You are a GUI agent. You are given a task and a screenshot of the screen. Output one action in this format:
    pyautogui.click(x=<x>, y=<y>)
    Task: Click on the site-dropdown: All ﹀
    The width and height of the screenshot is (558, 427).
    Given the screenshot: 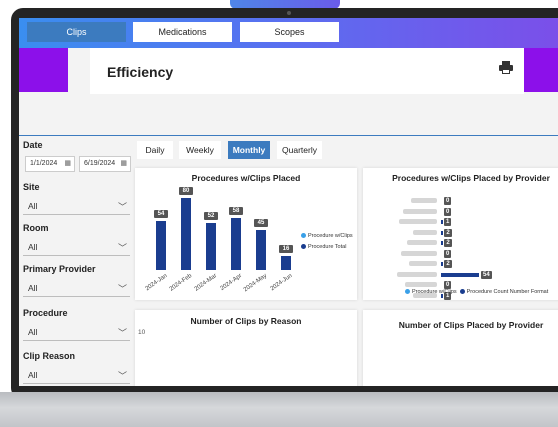 What is the action you would take?
    pyautogui.click(x=76, y=206)
    